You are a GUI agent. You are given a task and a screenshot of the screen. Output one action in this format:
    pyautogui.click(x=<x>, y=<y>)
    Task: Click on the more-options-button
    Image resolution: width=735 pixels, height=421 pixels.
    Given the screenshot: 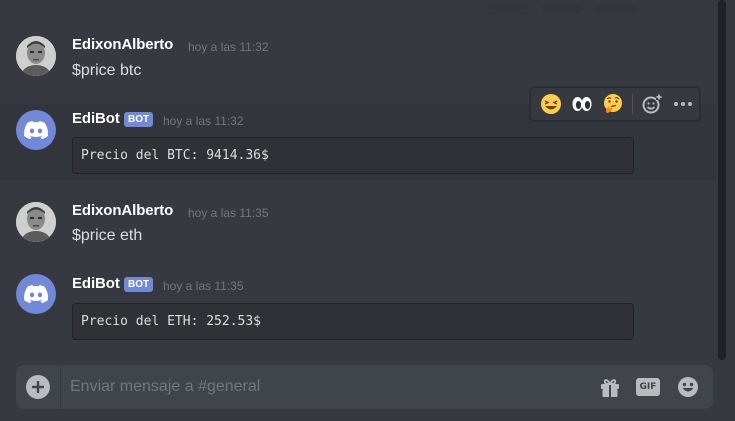 What is the action you would take?
    pyautogui.click(x=683, y=104)
    